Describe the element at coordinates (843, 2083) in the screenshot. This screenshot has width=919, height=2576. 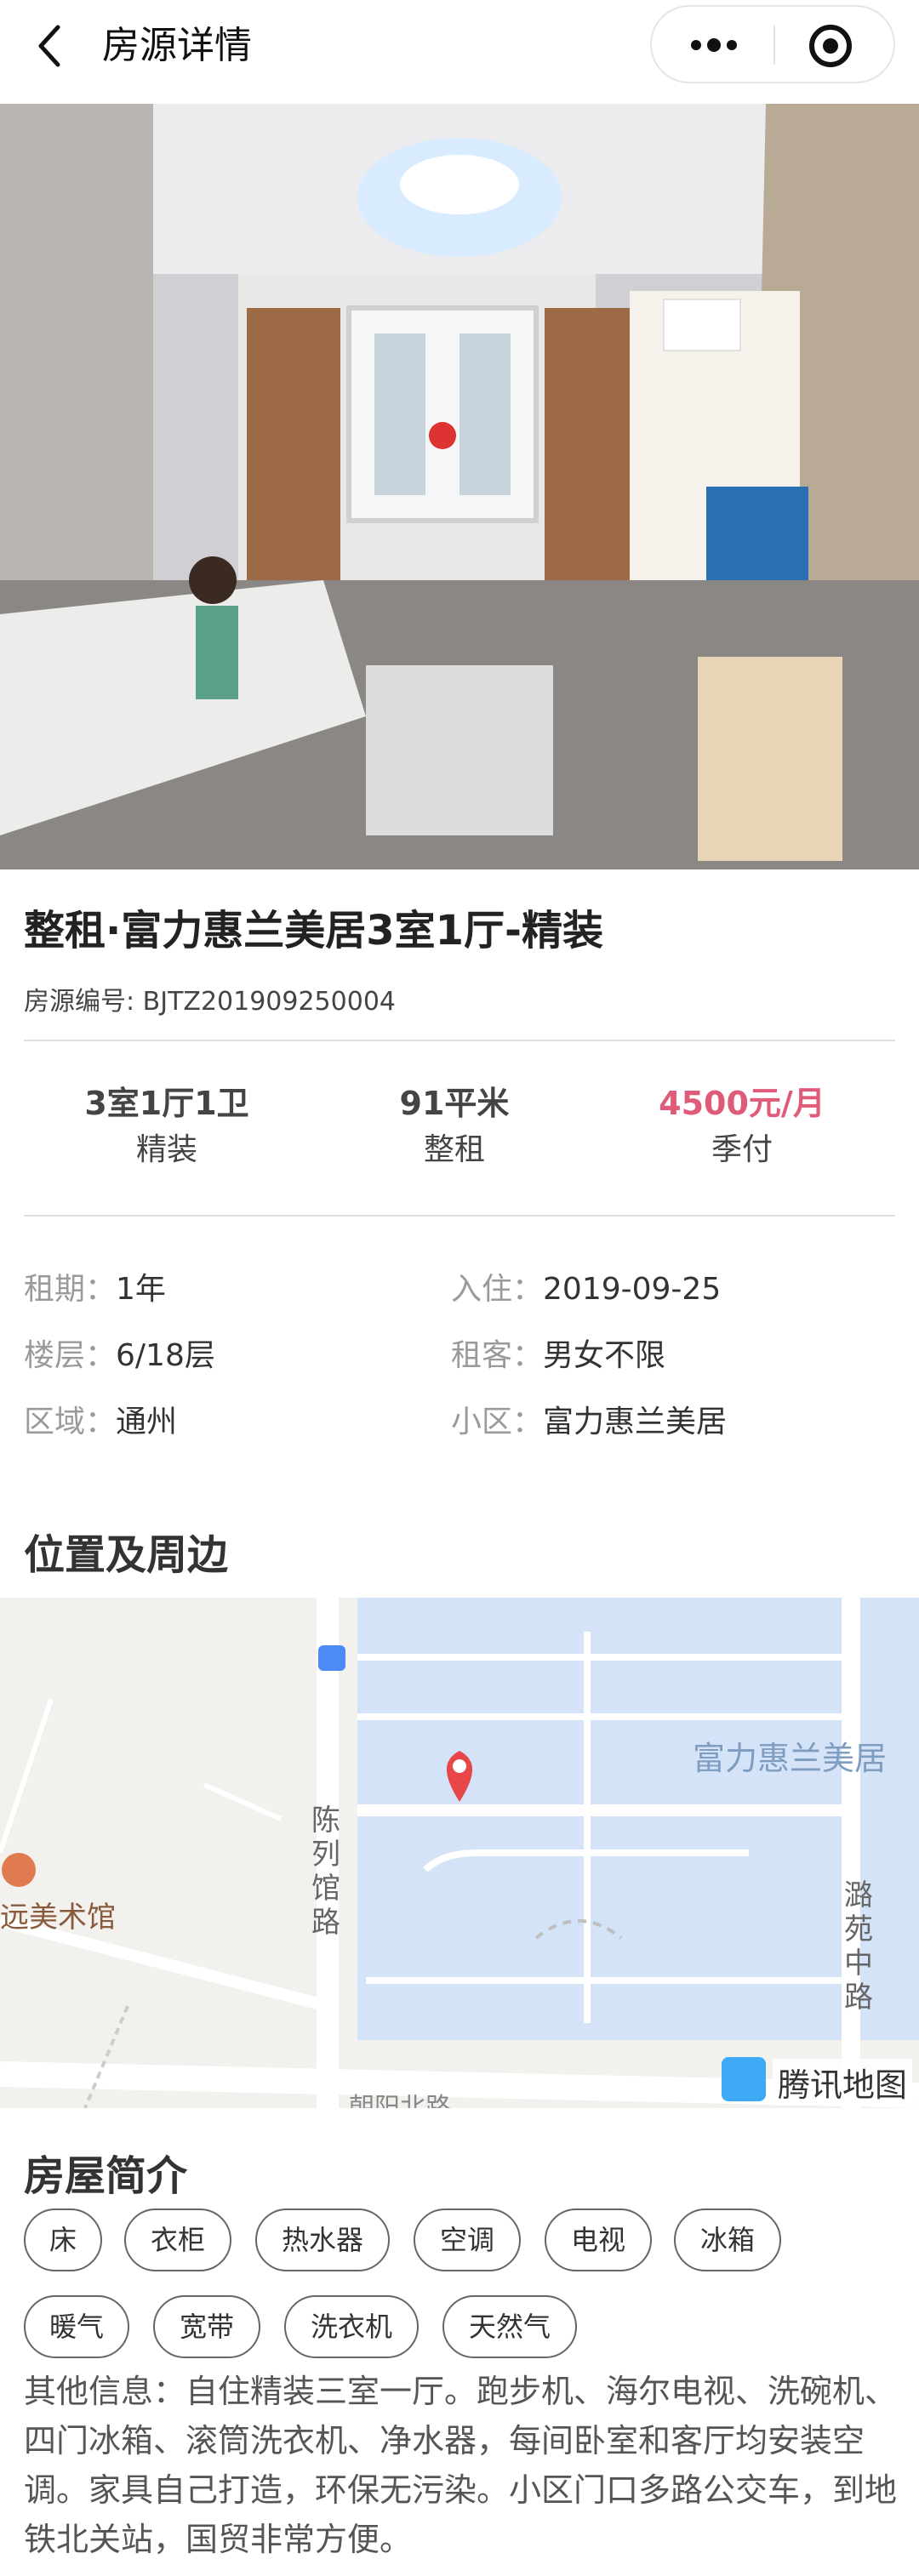
I see `map-provider-label: 腾讯地图` at that location.